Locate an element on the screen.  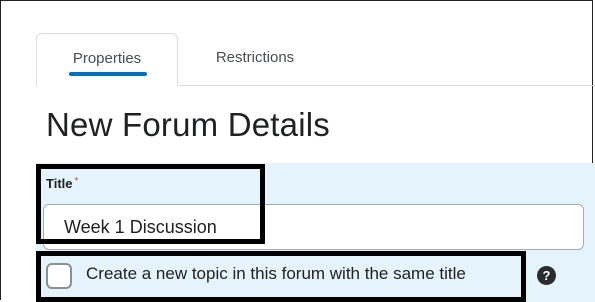
title-highlight-box is located at coordinates (150, 204).